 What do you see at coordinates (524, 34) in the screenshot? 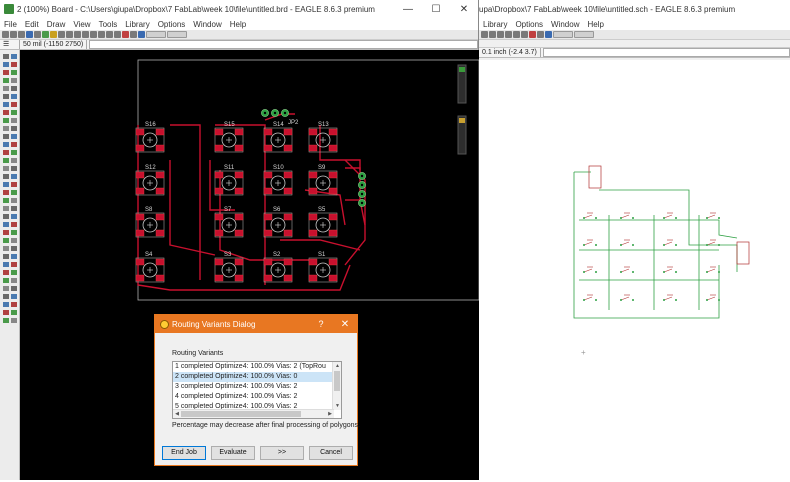
I see `sch-redo-icon` at bounding box center [524, 34].